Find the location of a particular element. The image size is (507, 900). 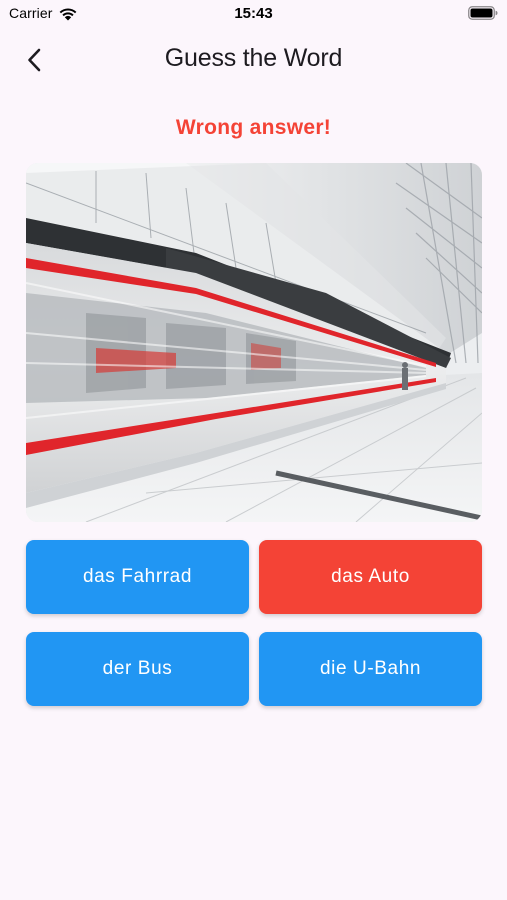

status-time: 15:43 is located at coordinates (253, 13).